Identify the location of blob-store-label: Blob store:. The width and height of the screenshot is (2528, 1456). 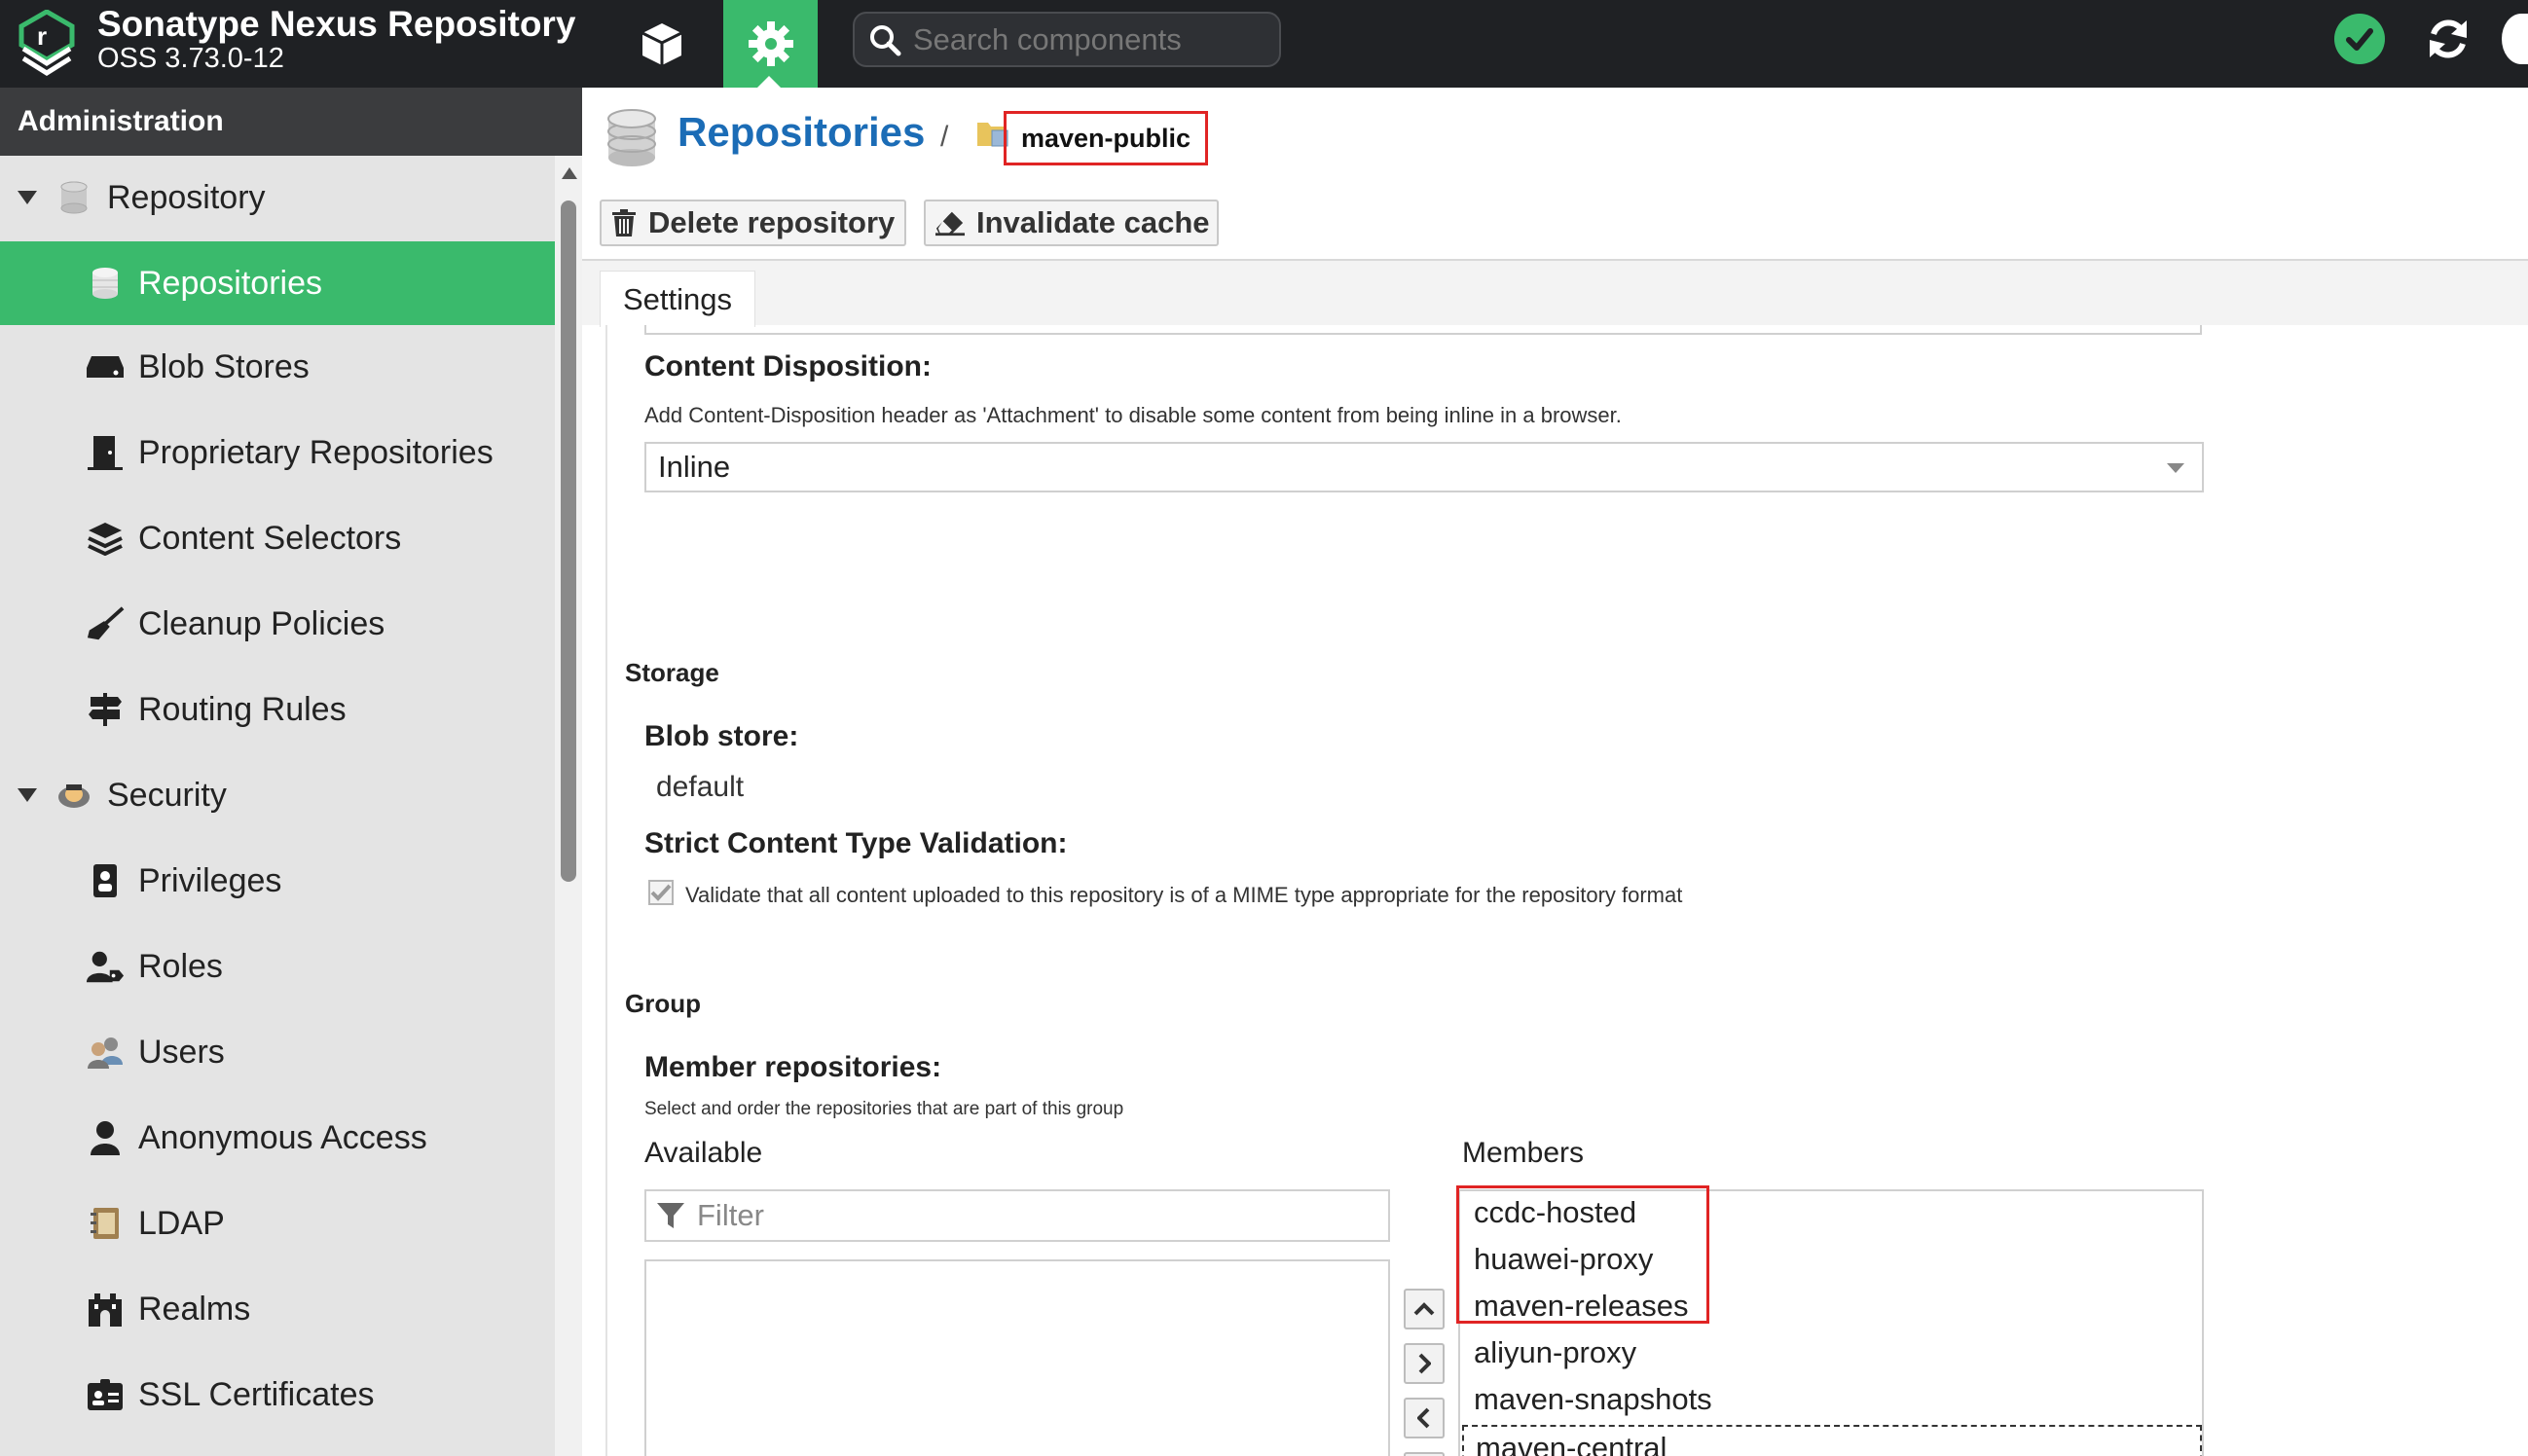
(721, 736).